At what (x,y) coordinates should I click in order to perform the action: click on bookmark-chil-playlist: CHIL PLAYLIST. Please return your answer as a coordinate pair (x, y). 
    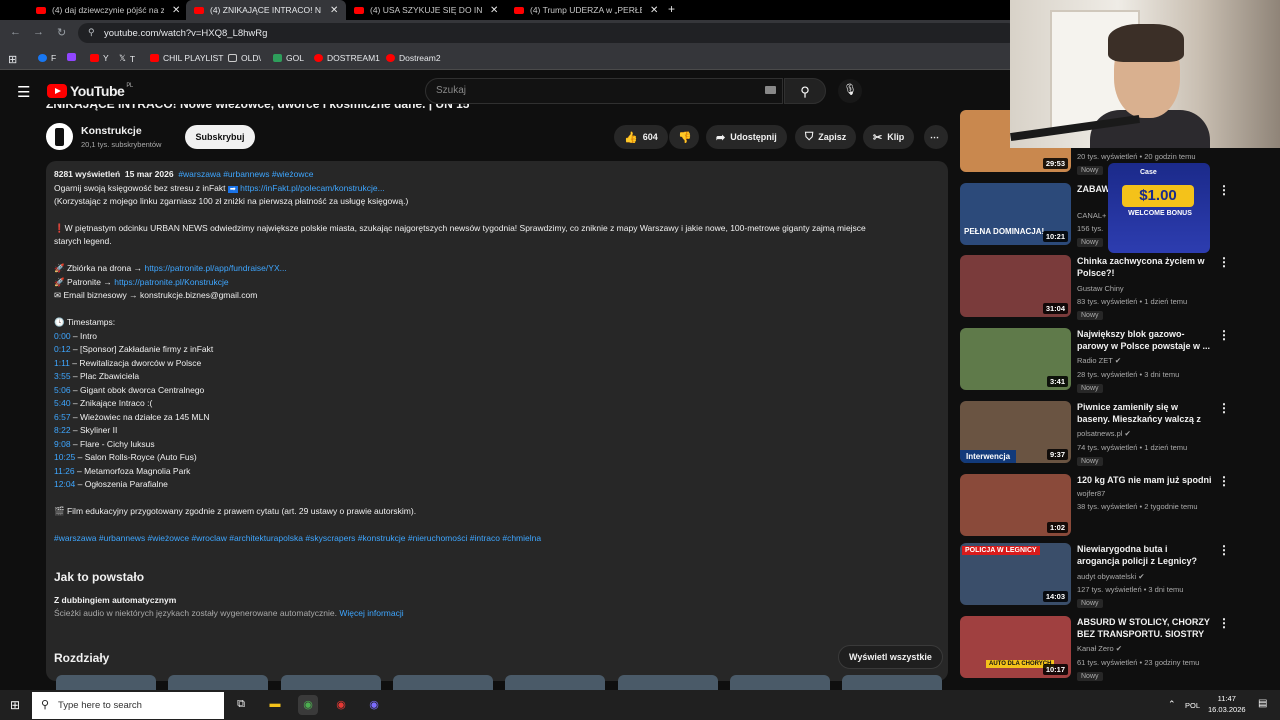
    Looking at the image, I should click on (186, 58).